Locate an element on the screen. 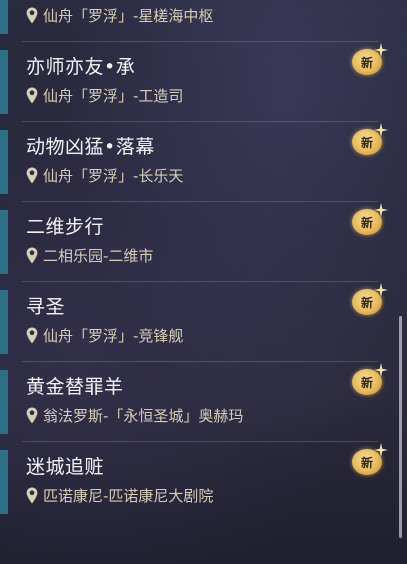 This screenshot has width=407, height=564. mission-location: 翁法罗斯-「永恒圣城」奥赫玛 is located at coordinates (134, 415).